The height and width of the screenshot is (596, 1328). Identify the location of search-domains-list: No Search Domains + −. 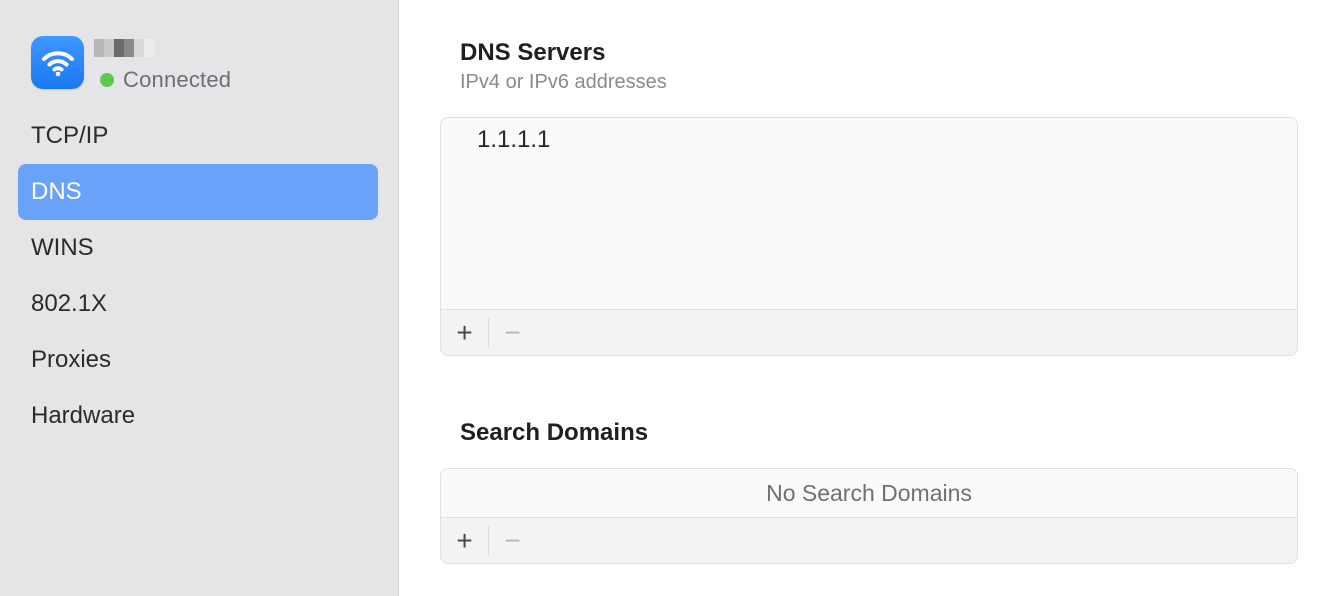
(869, 516).